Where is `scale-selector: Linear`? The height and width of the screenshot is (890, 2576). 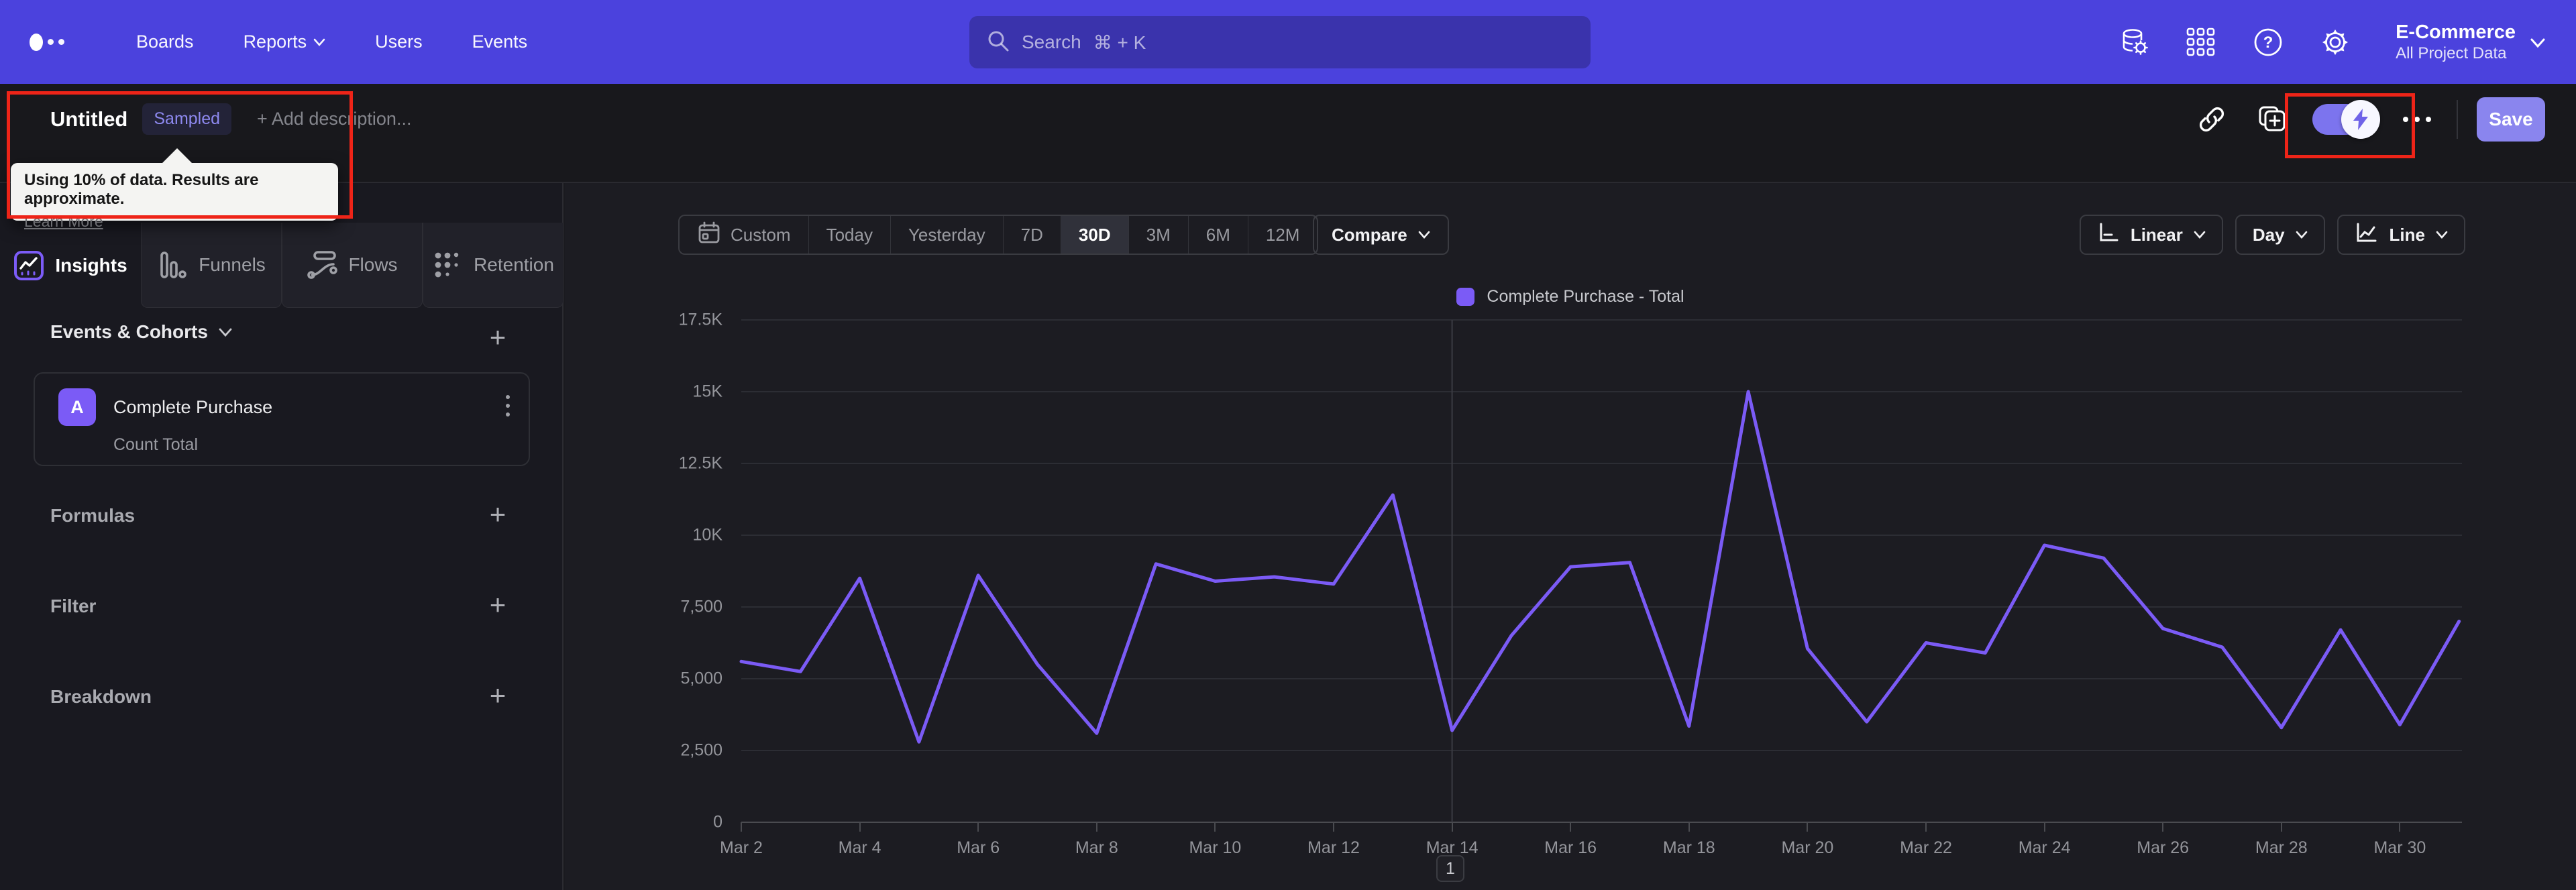
scale-selector: Linear is located at coordinates (2151, 235).